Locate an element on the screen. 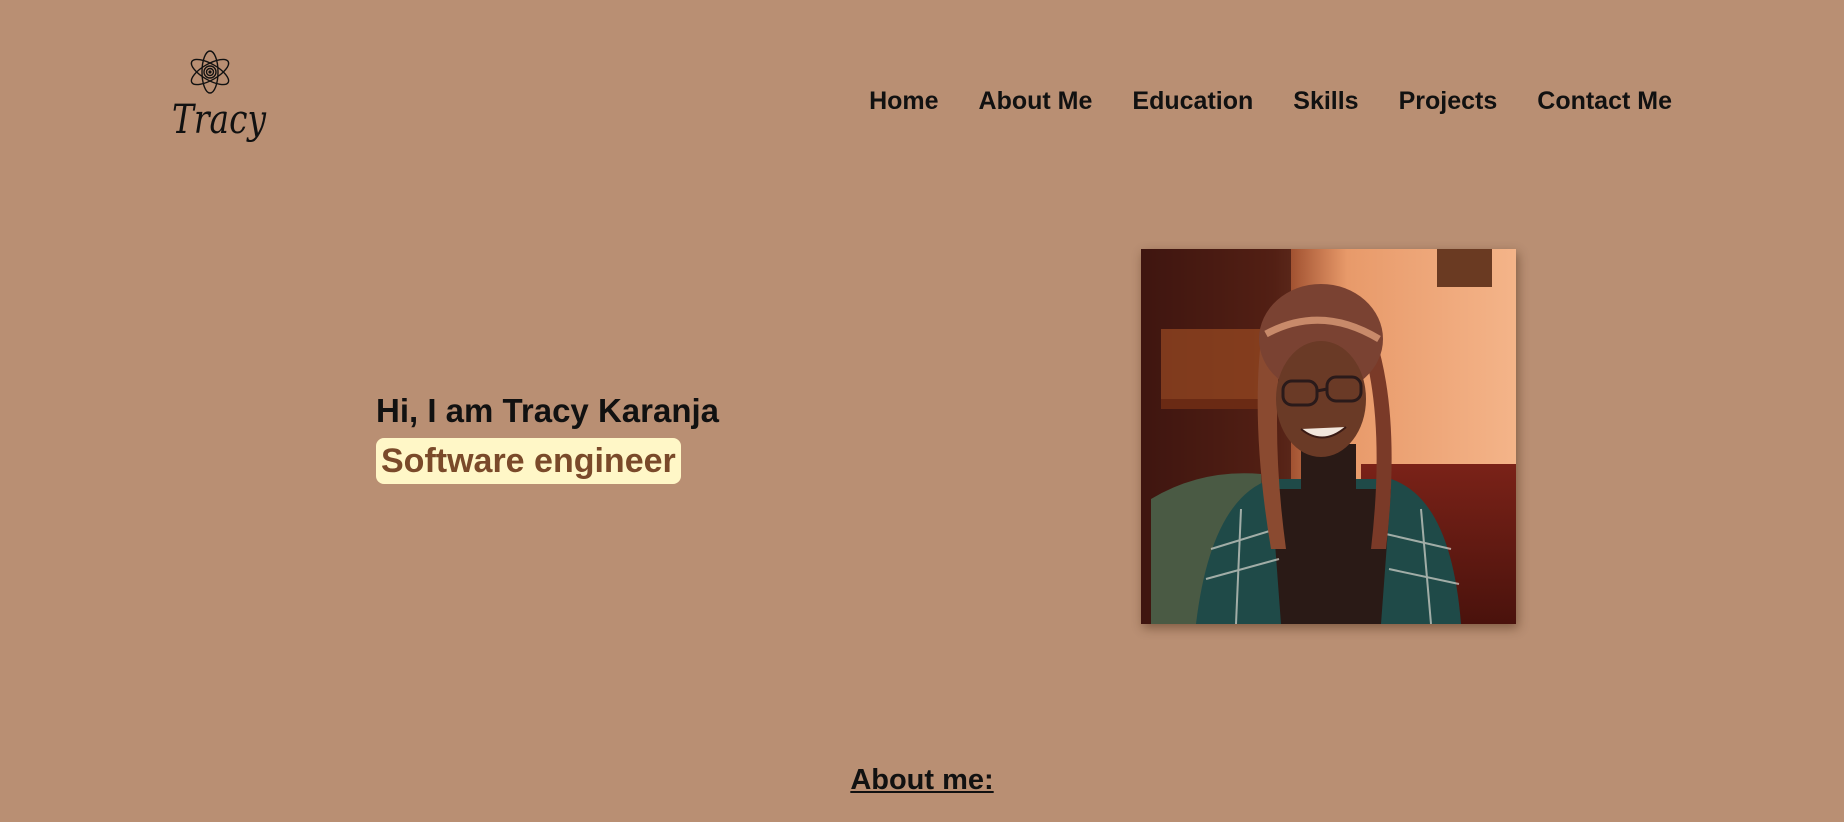 The height and width of the screenshot is (822, 1844). atom-flower-icon is located at coordinates (210, 72).